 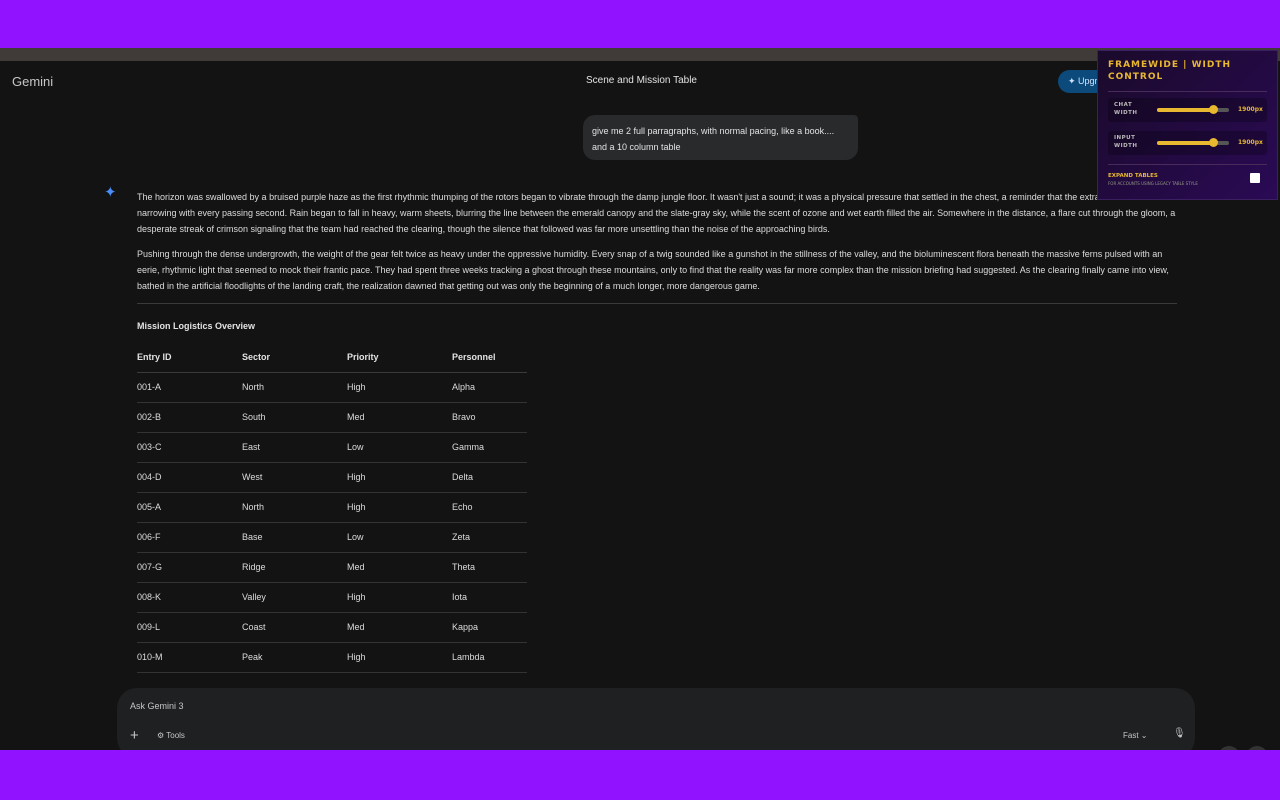 I want to click on add-icon: +, so click(x=134, y=735).